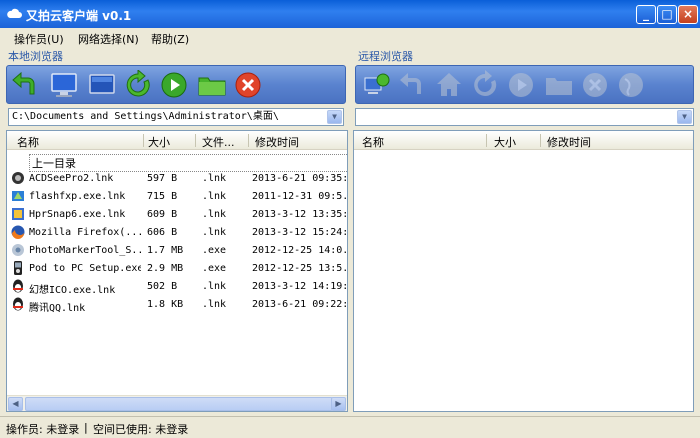 The image size is (700, 438). I want to click on photomarker-icon, so click(18, 250).